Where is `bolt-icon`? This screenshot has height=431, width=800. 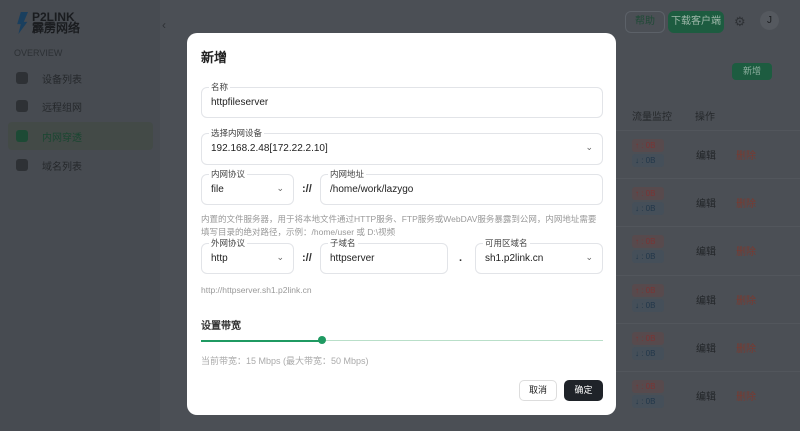 bolt-icon is located at coordinates (22, 23).